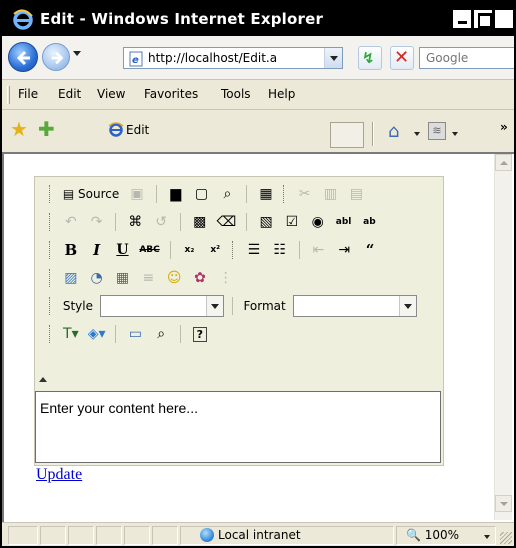 This screenshot has width=516, height=548. What do you see at coordinates (19, 129) in the screenshot?
I see `favorites-center-button: ★` at bounding box center [19, 129].